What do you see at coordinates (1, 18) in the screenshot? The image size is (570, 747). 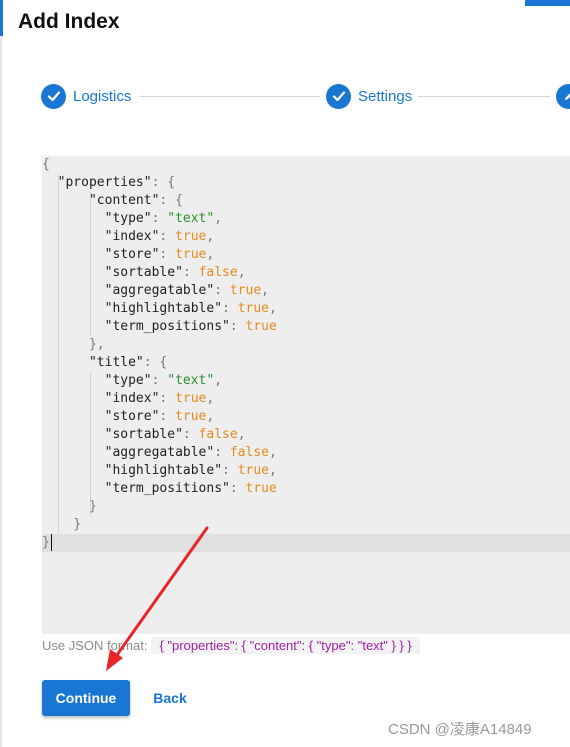 I see `left-rail-marker` at bounding box center [1, 18].